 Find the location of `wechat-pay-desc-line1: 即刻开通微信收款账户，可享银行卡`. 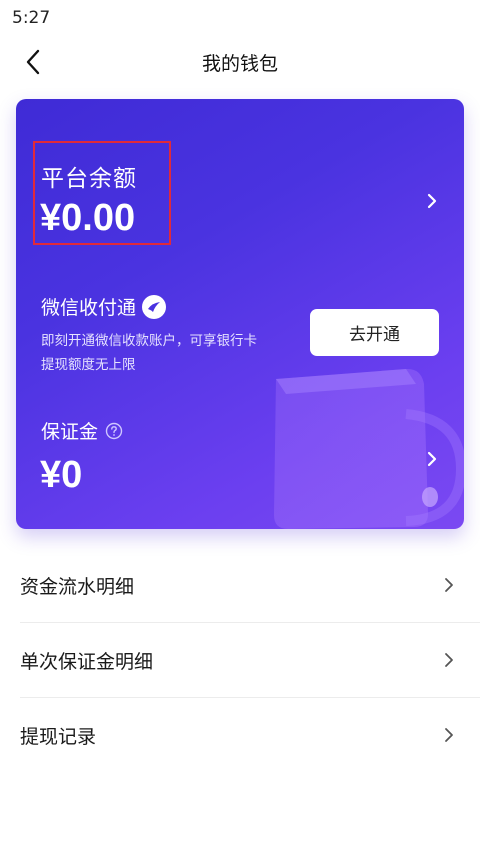

wechat-pay-desc-line1: 即刻开通微信收款账户，可享银行卡 is located at coordinates (149, 341).